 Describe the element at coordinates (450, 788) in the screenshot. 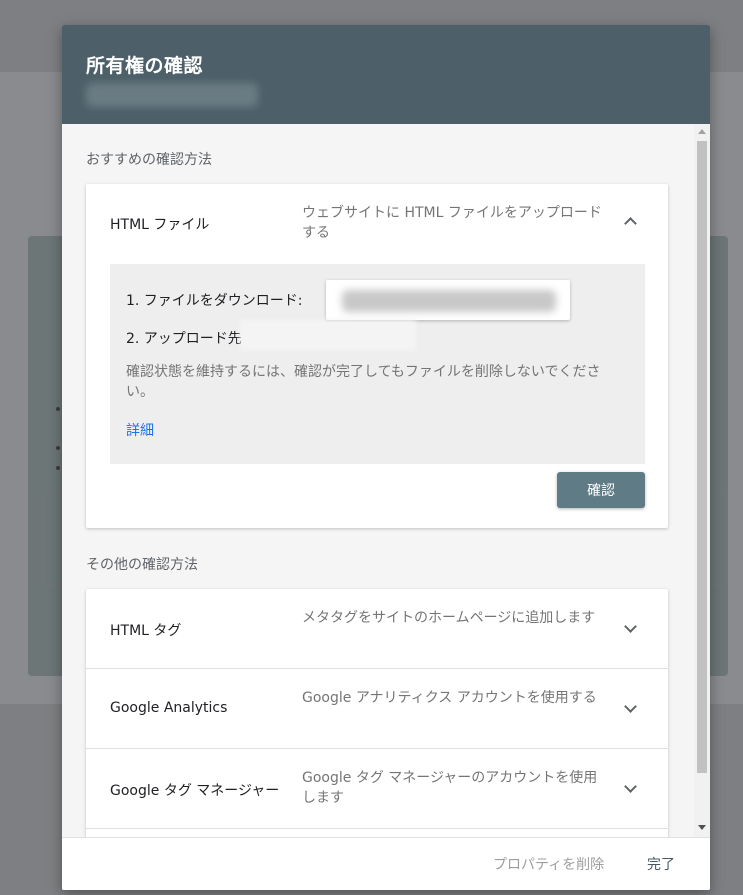

I see `method-description: Google タグ マネージャーのアカウントを使用します` at that location.